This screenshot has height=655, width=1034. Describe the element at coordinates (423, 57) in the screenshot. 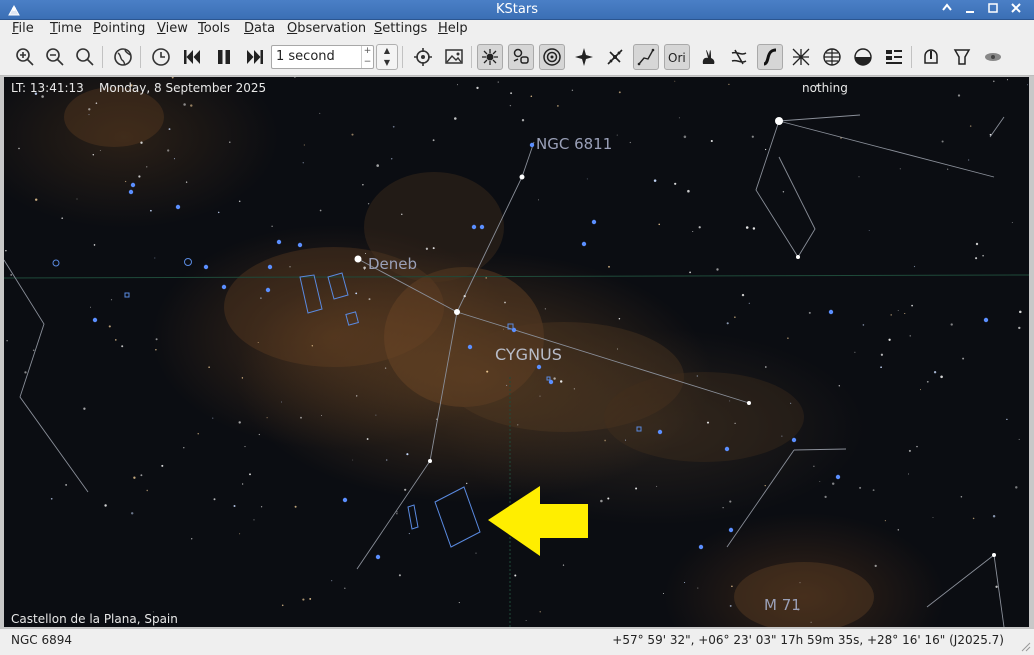

I see `center-object-button` at that location.